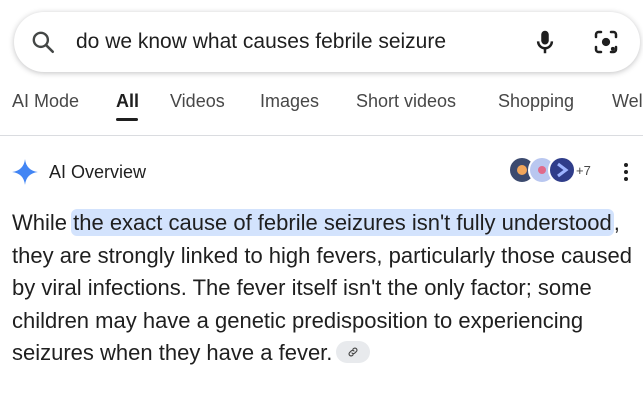  I want to click on overview-text-start: While, so click(43, 222).